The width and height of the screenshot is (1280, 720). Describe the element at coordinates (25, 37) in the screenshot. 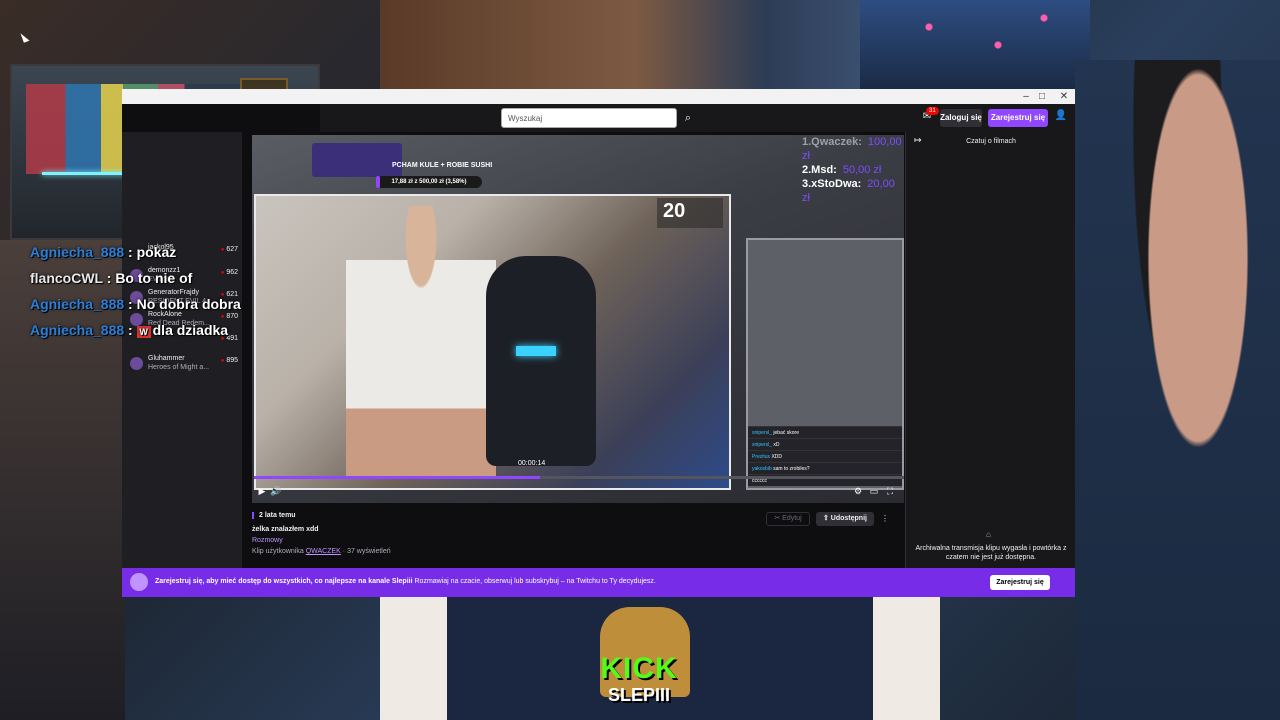

I see `mouse-cursor` at that location.